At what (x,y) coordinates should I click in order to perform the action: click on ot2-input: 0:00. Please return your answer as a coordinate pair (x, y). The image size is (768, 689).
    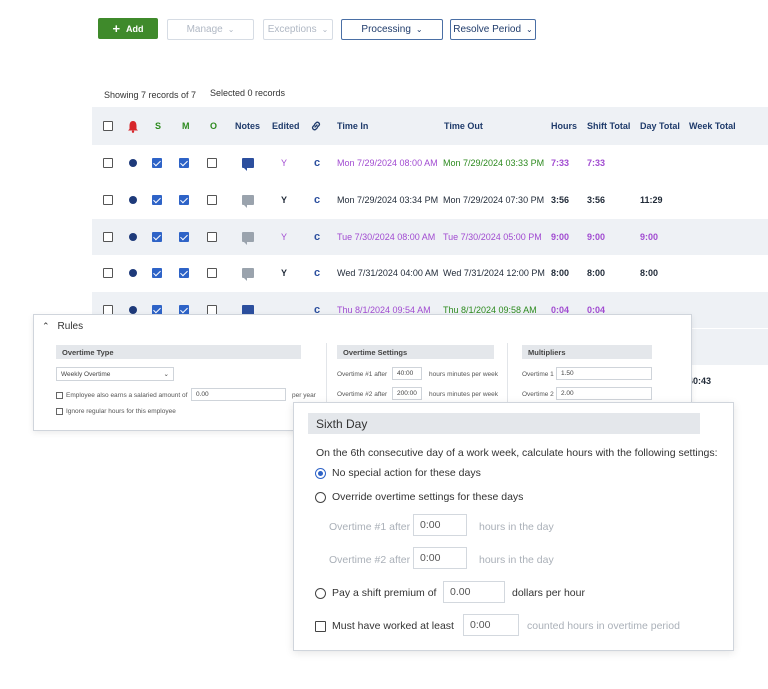
    Looking at the image, I should click on (440, 558).